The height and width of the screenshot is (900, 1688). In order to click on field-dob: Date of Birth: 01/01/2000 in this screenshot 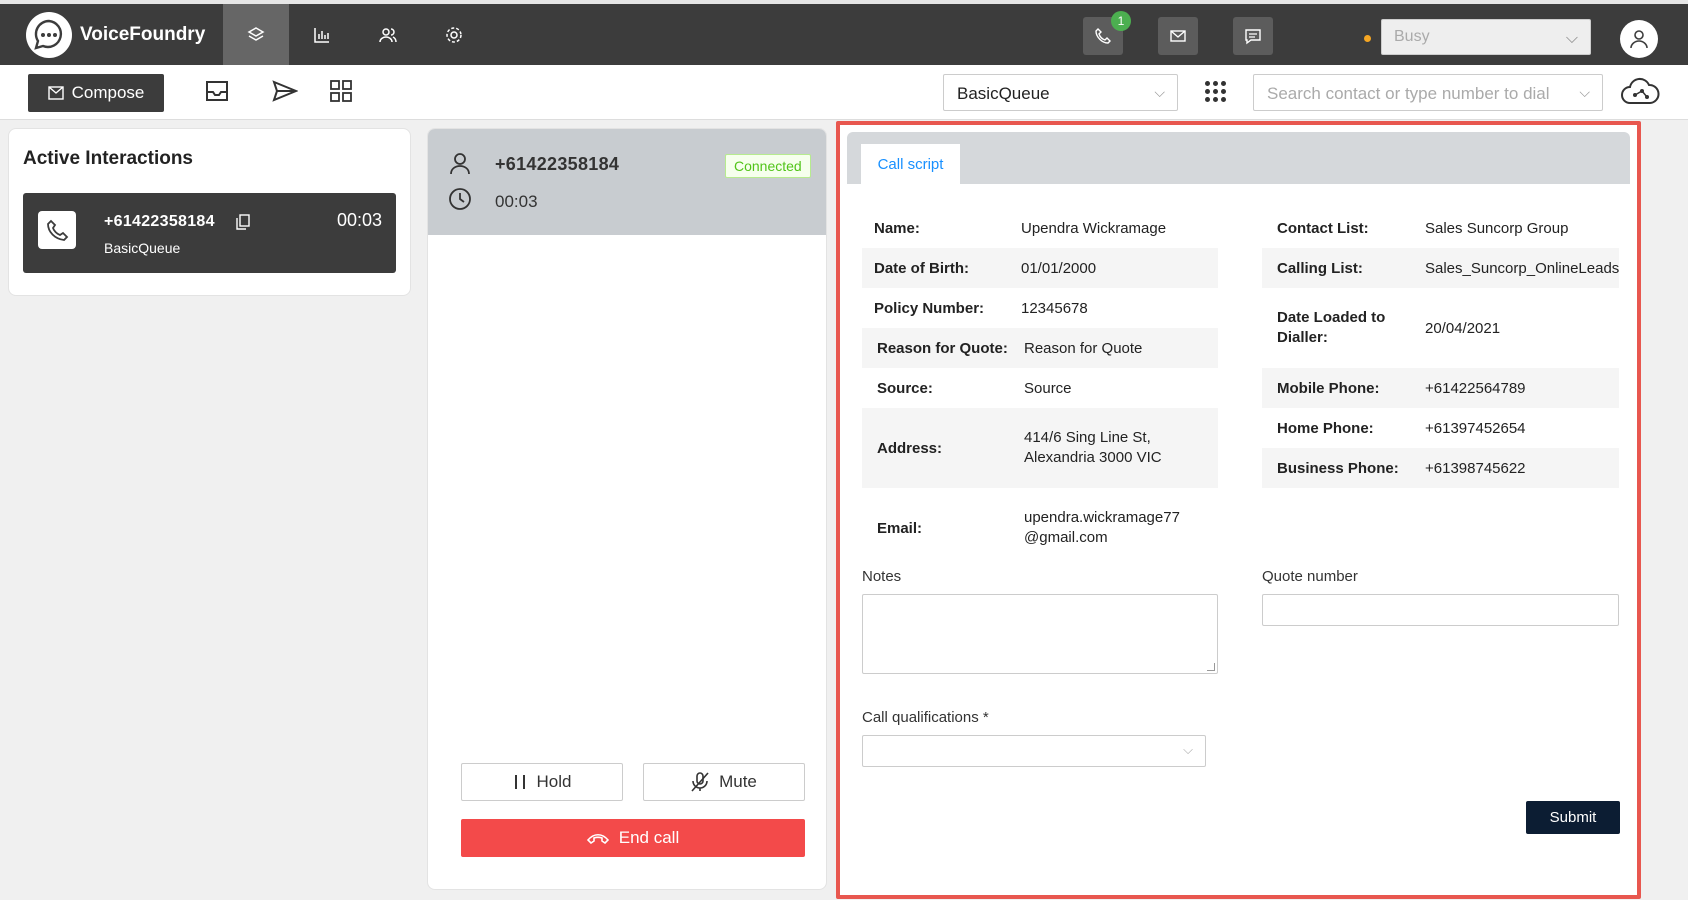, I will do `click(1040, 268)`.